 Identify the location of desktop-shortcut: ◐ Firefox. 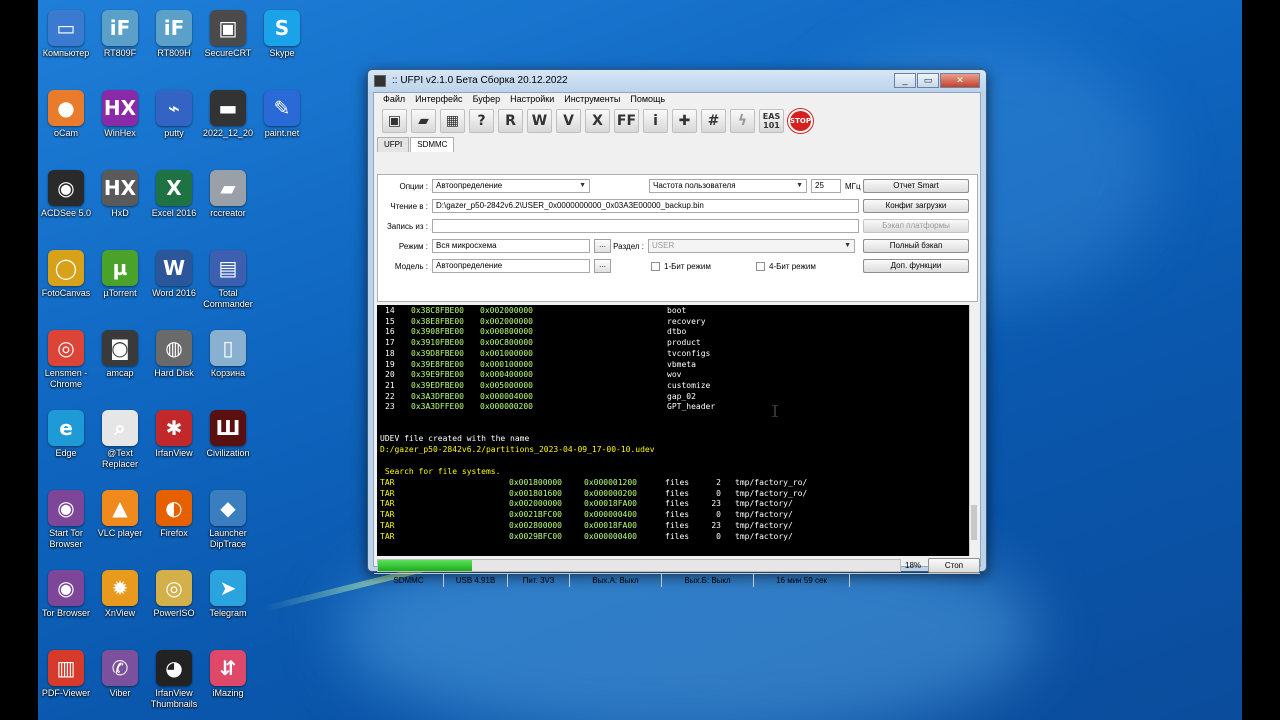
(174, 514).